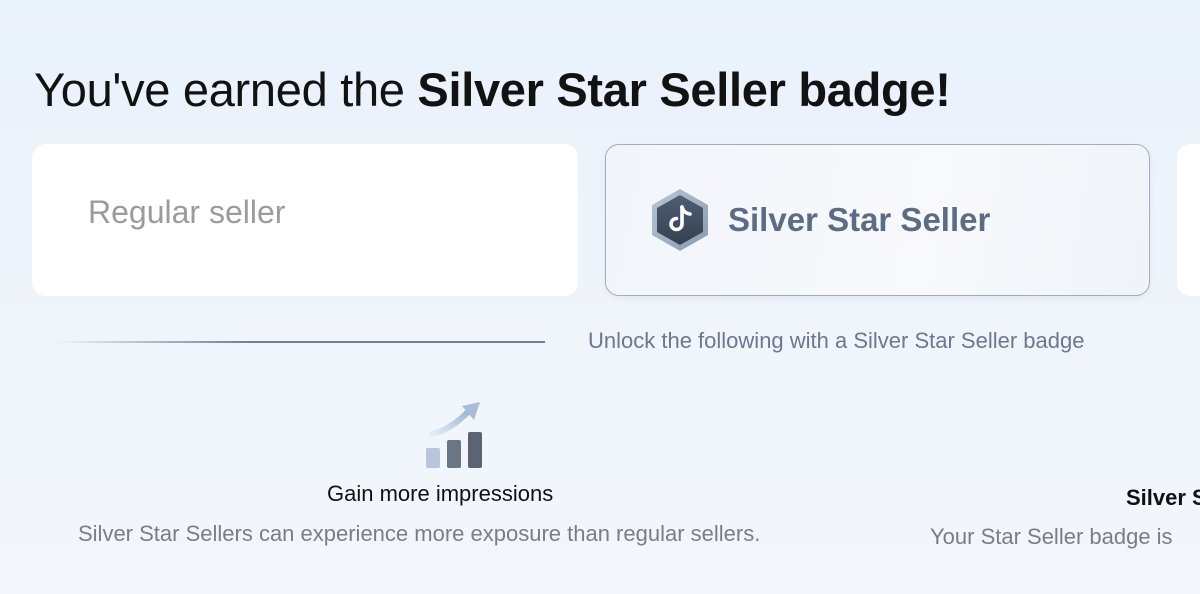  Describe the element at coordinates (187, 212) in the screenshot. I see `regular-seller-label: Regular seller` at that location.